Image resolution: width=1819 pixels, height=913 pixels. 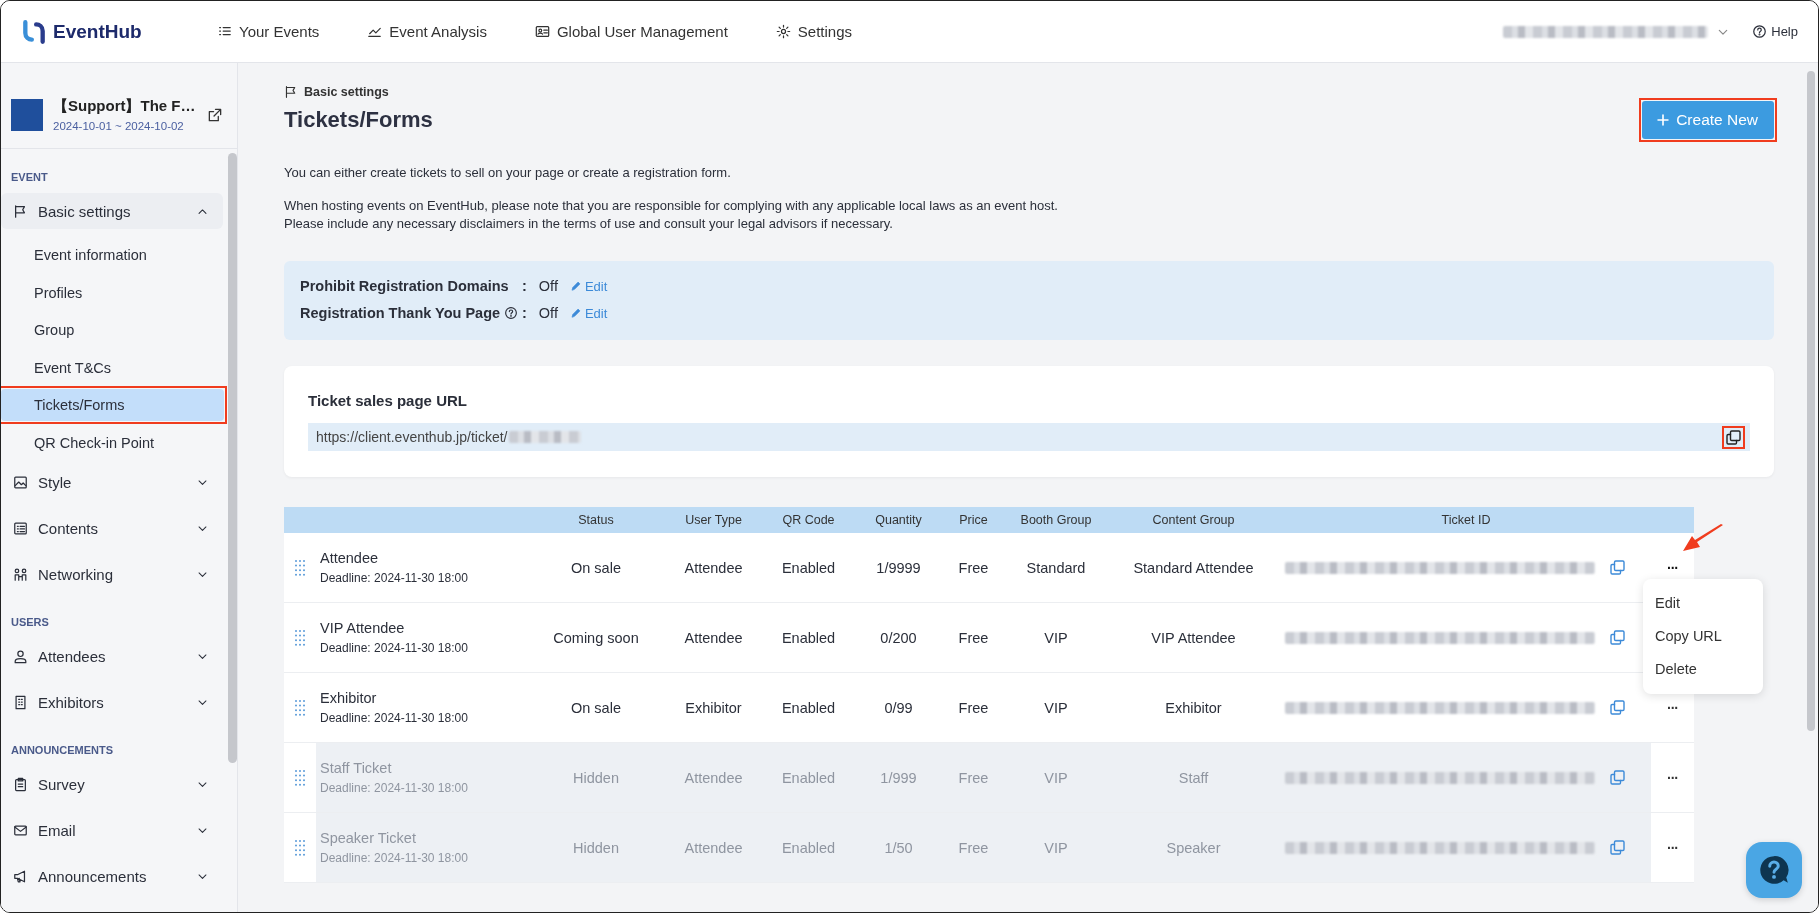 I want to click on section-heading: EVENT, so click(x=29, y=177).